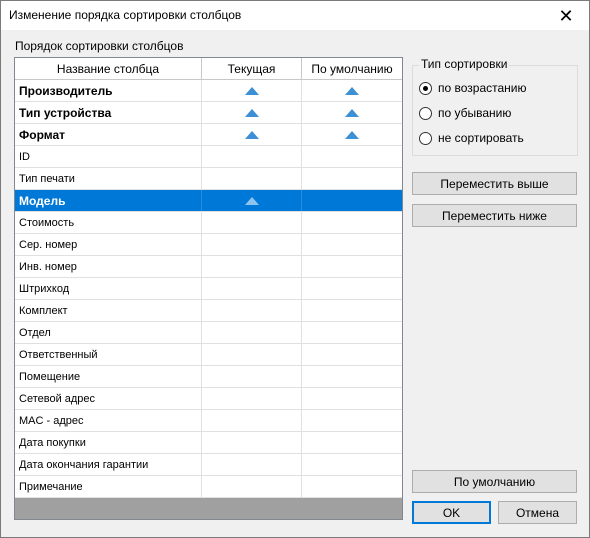 This screenshot has height=538, width=590. Describe the element at coordinates (295, 15) in the screenshot. I see `title-bar: Изменение порядка сортировки столбцов ✕` at that location.